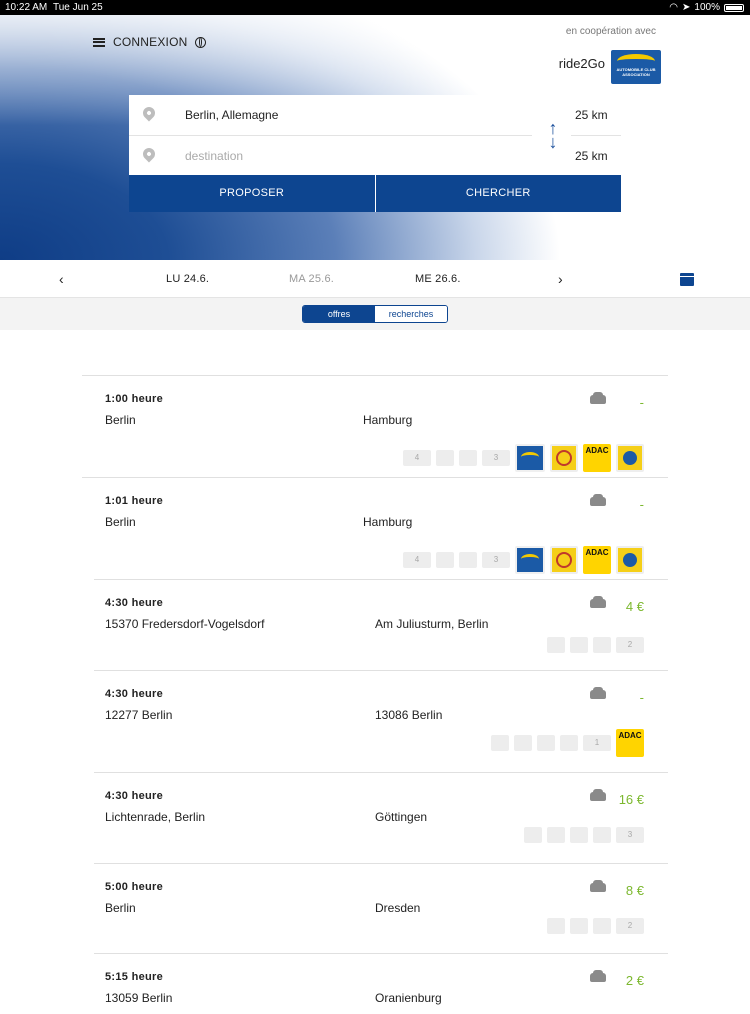 The image size is (750, 1014). Describe the element at coordinates (61, 279) in the screenshot. I see `prev-day-icon: ‹` at that location.